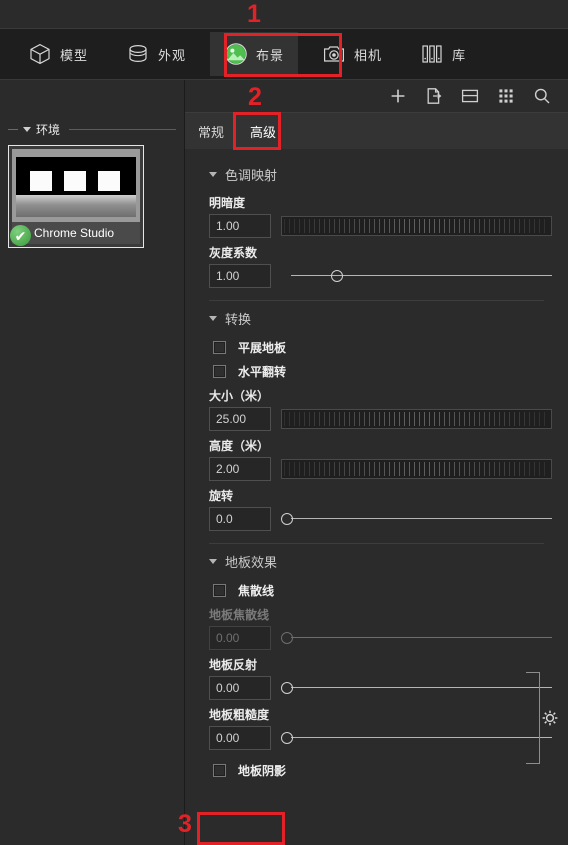 The image size is (568, 845). Describe the element at coordinates (251, 175) in the screenshot. I see `section-tone-mapping-title: 色调映射` at that location.